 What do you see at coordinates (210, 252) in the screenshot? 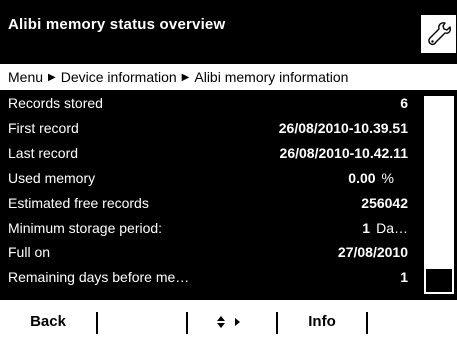
I see `list-item: Full on 27/08/2010` at bounding box center [210, 252].